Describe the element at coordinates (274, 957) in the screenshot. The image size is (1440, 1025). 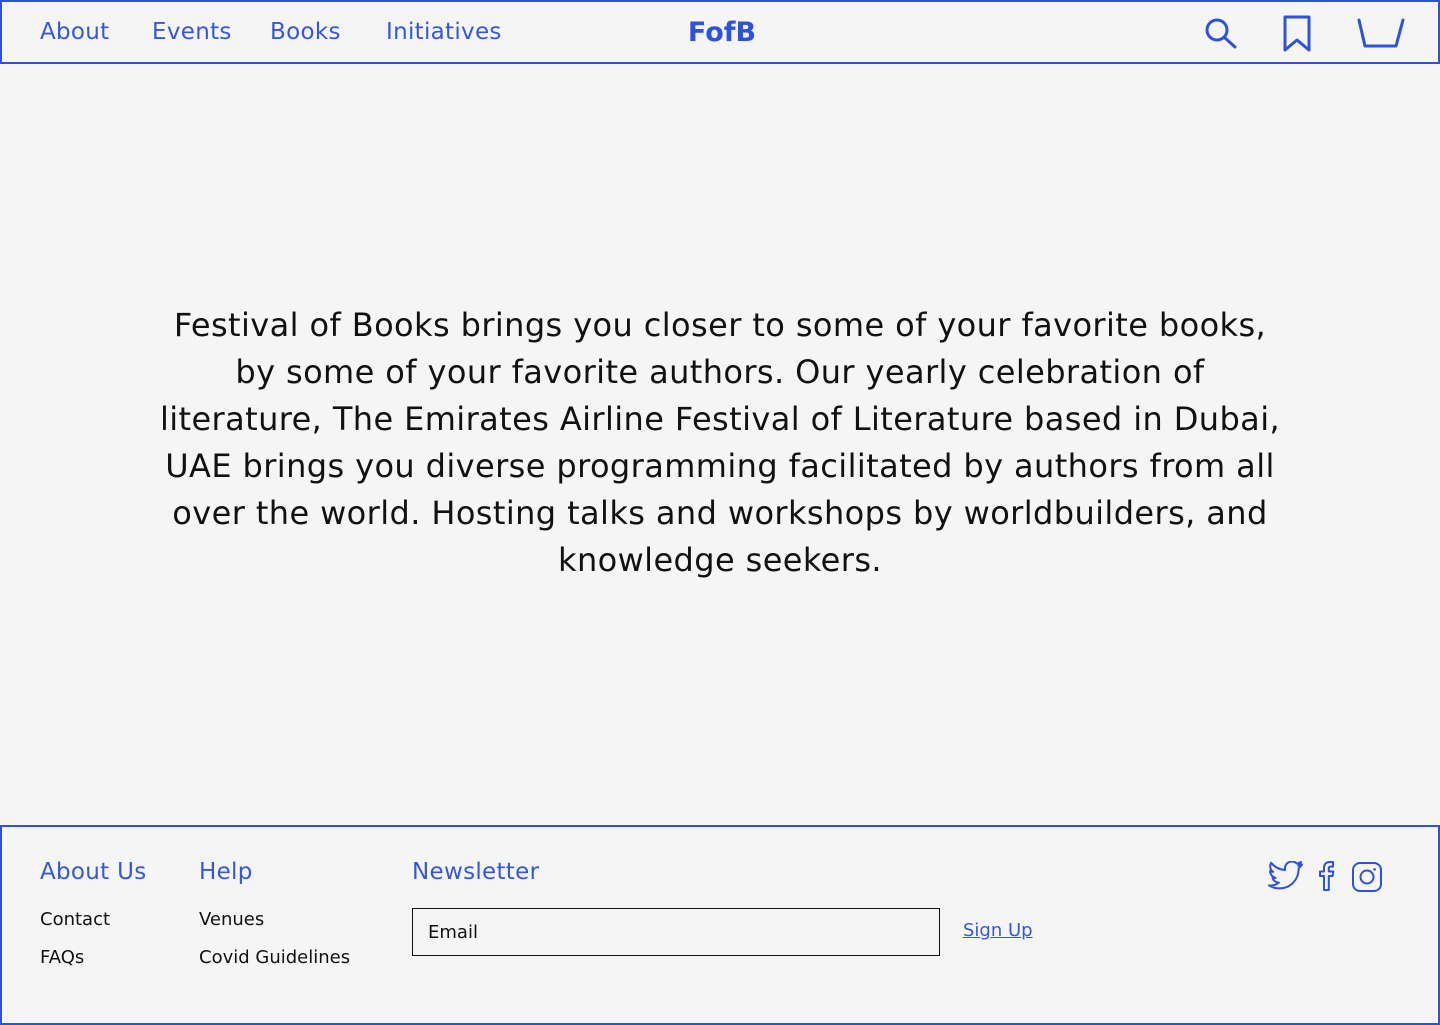
I see `footer-link-covid-guidelines: Covid Guidelines` at that location.